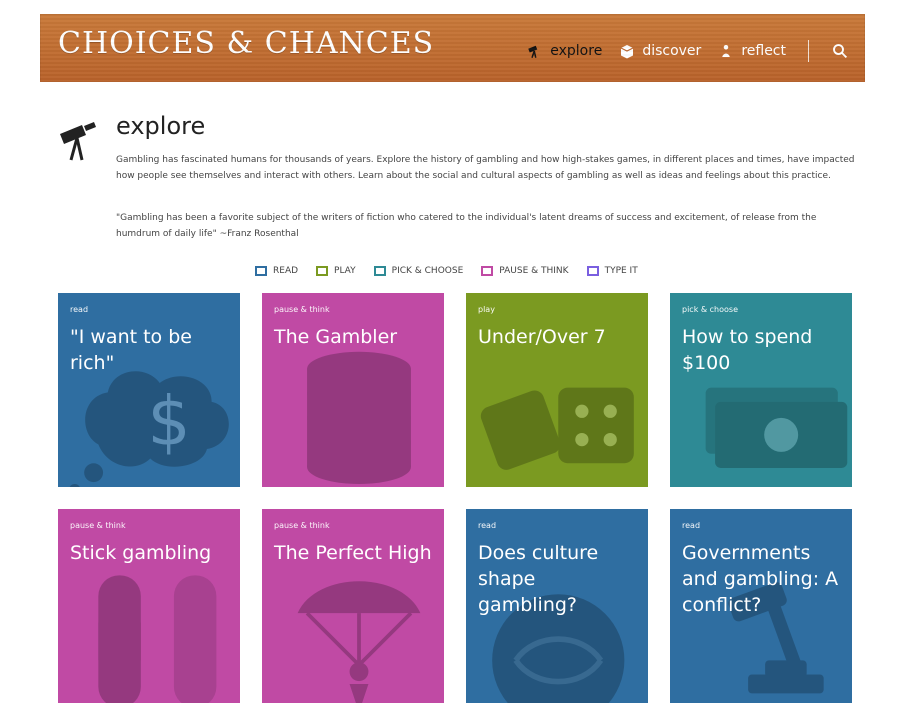 The height and width of the screenshot is (713, 911). Describe the element at coordinates (710, 309) in the screenshot. I see `tile-type: pick & choose` at that location.